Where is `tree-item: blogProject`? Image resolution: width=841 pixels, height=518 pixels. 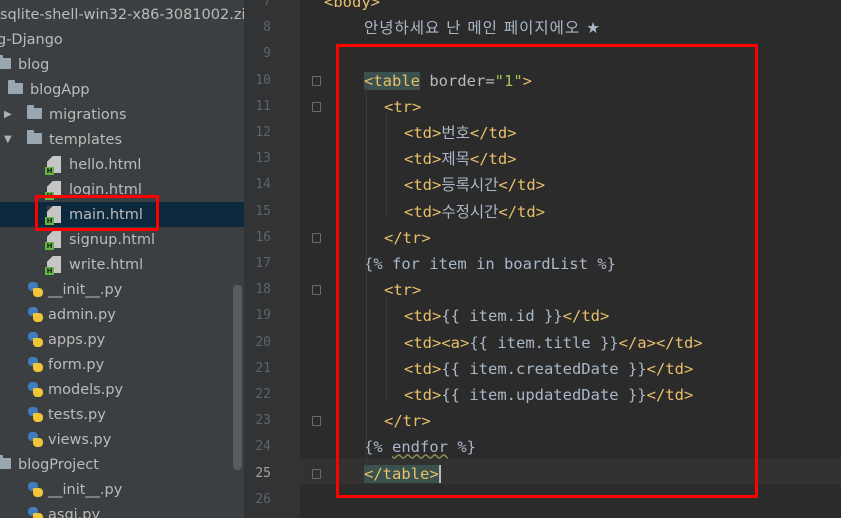 tree-item: blogProject is located at coordinates (122, 464).